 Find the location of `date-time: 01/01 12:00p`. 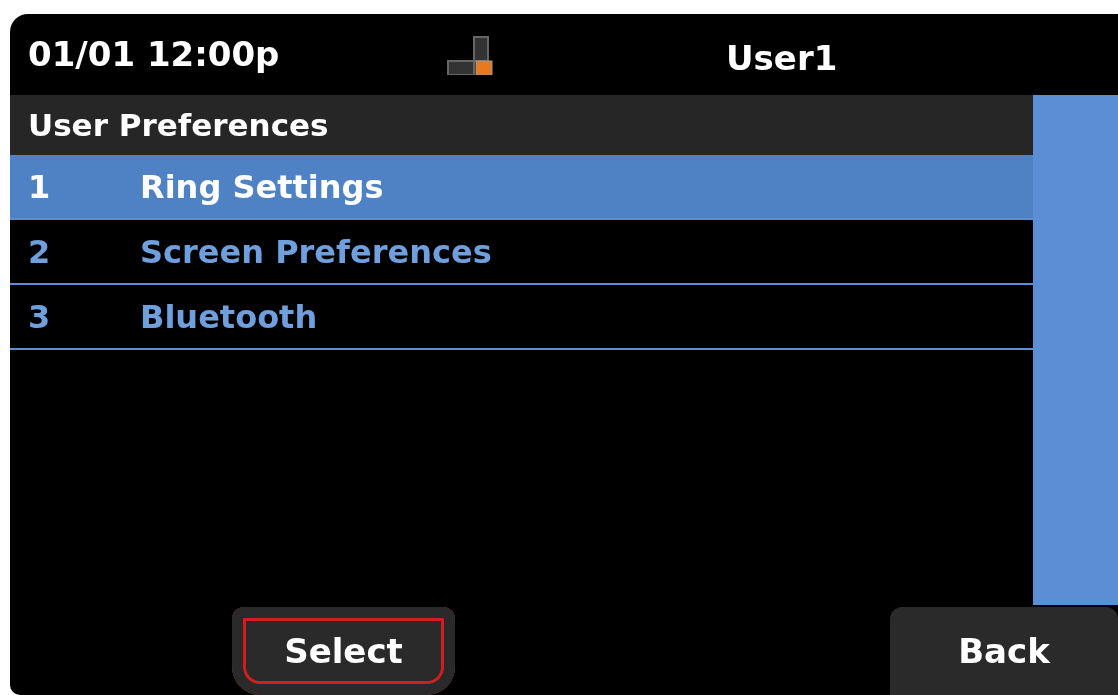

date-time: 01/01 12:00p is located at coordinates (154, 54).